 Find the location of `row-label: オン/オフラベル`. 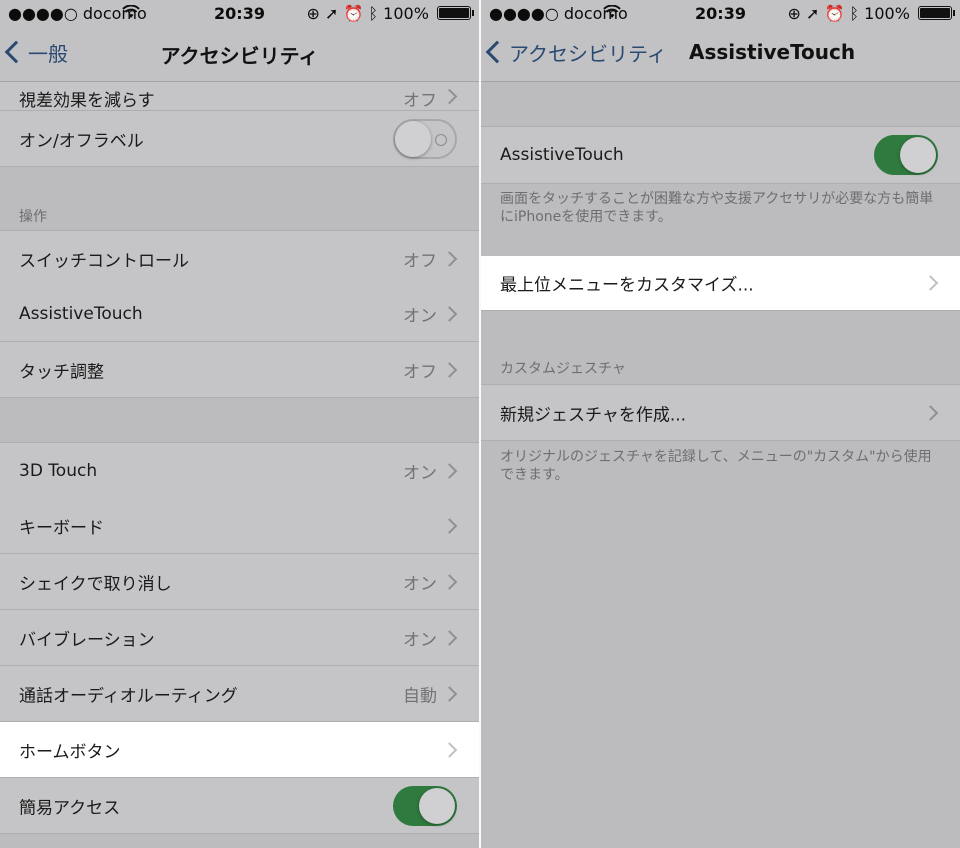

row-label: オン/オフラベル is located at coordinates (81, 141).